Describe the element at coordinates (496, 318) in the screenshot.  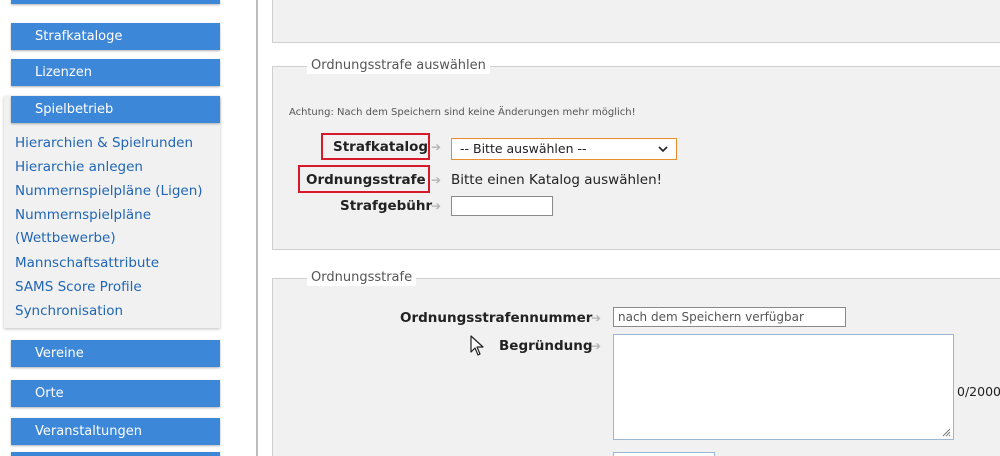
I see `label-ordnungsstrafennummer: Ordnungsstrafennummer` at that location.